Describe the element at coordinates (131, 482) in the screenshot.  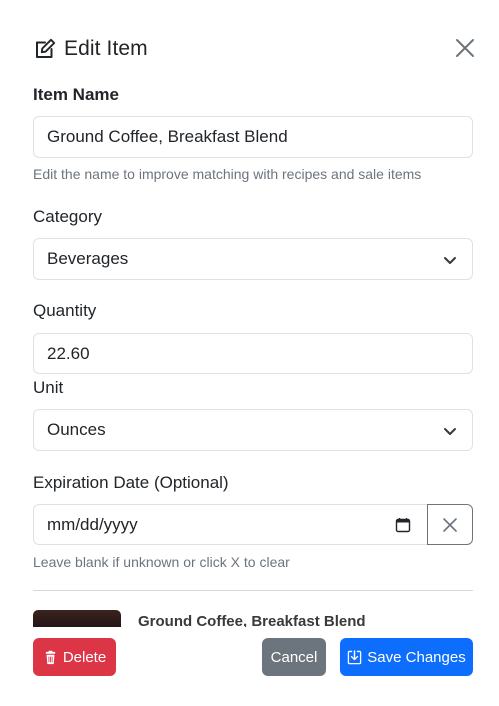
I see `expiration-label: Expiration Date (Optional)` at that location.